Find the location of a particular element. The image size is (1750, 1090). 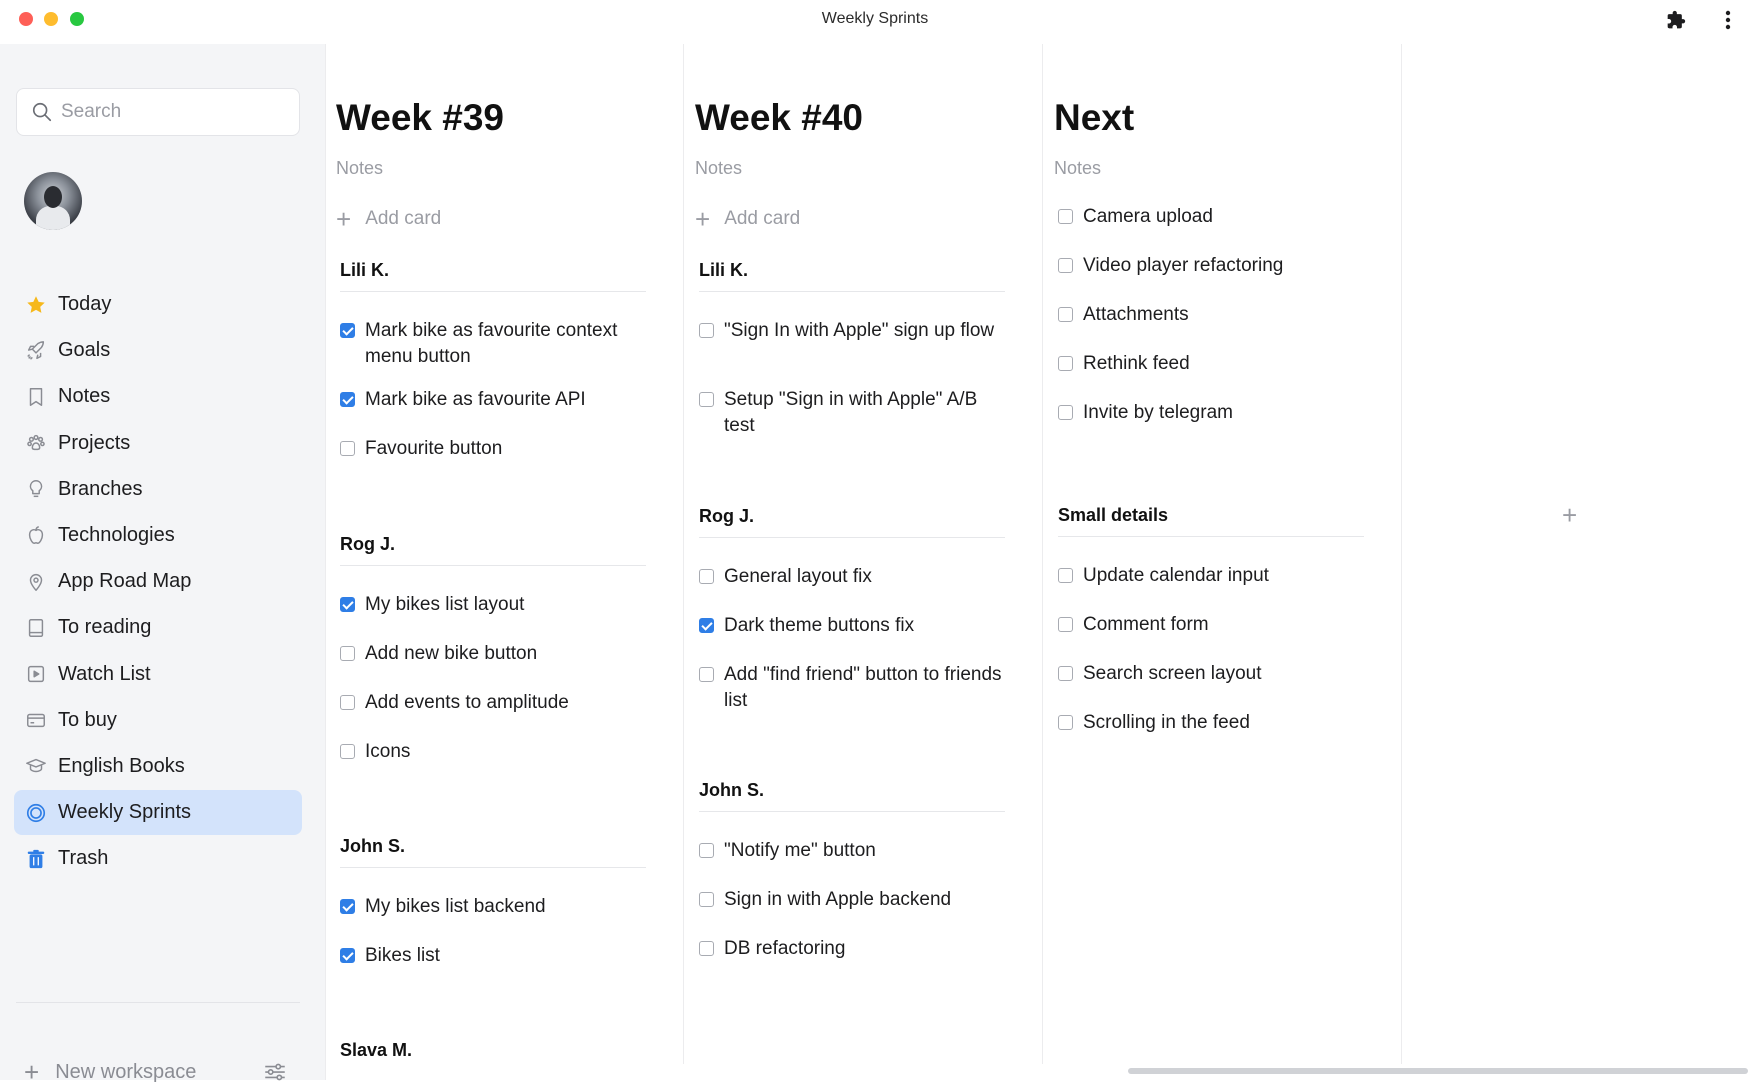

task-item: Search screen layout is located at coordinates (1213, 674).